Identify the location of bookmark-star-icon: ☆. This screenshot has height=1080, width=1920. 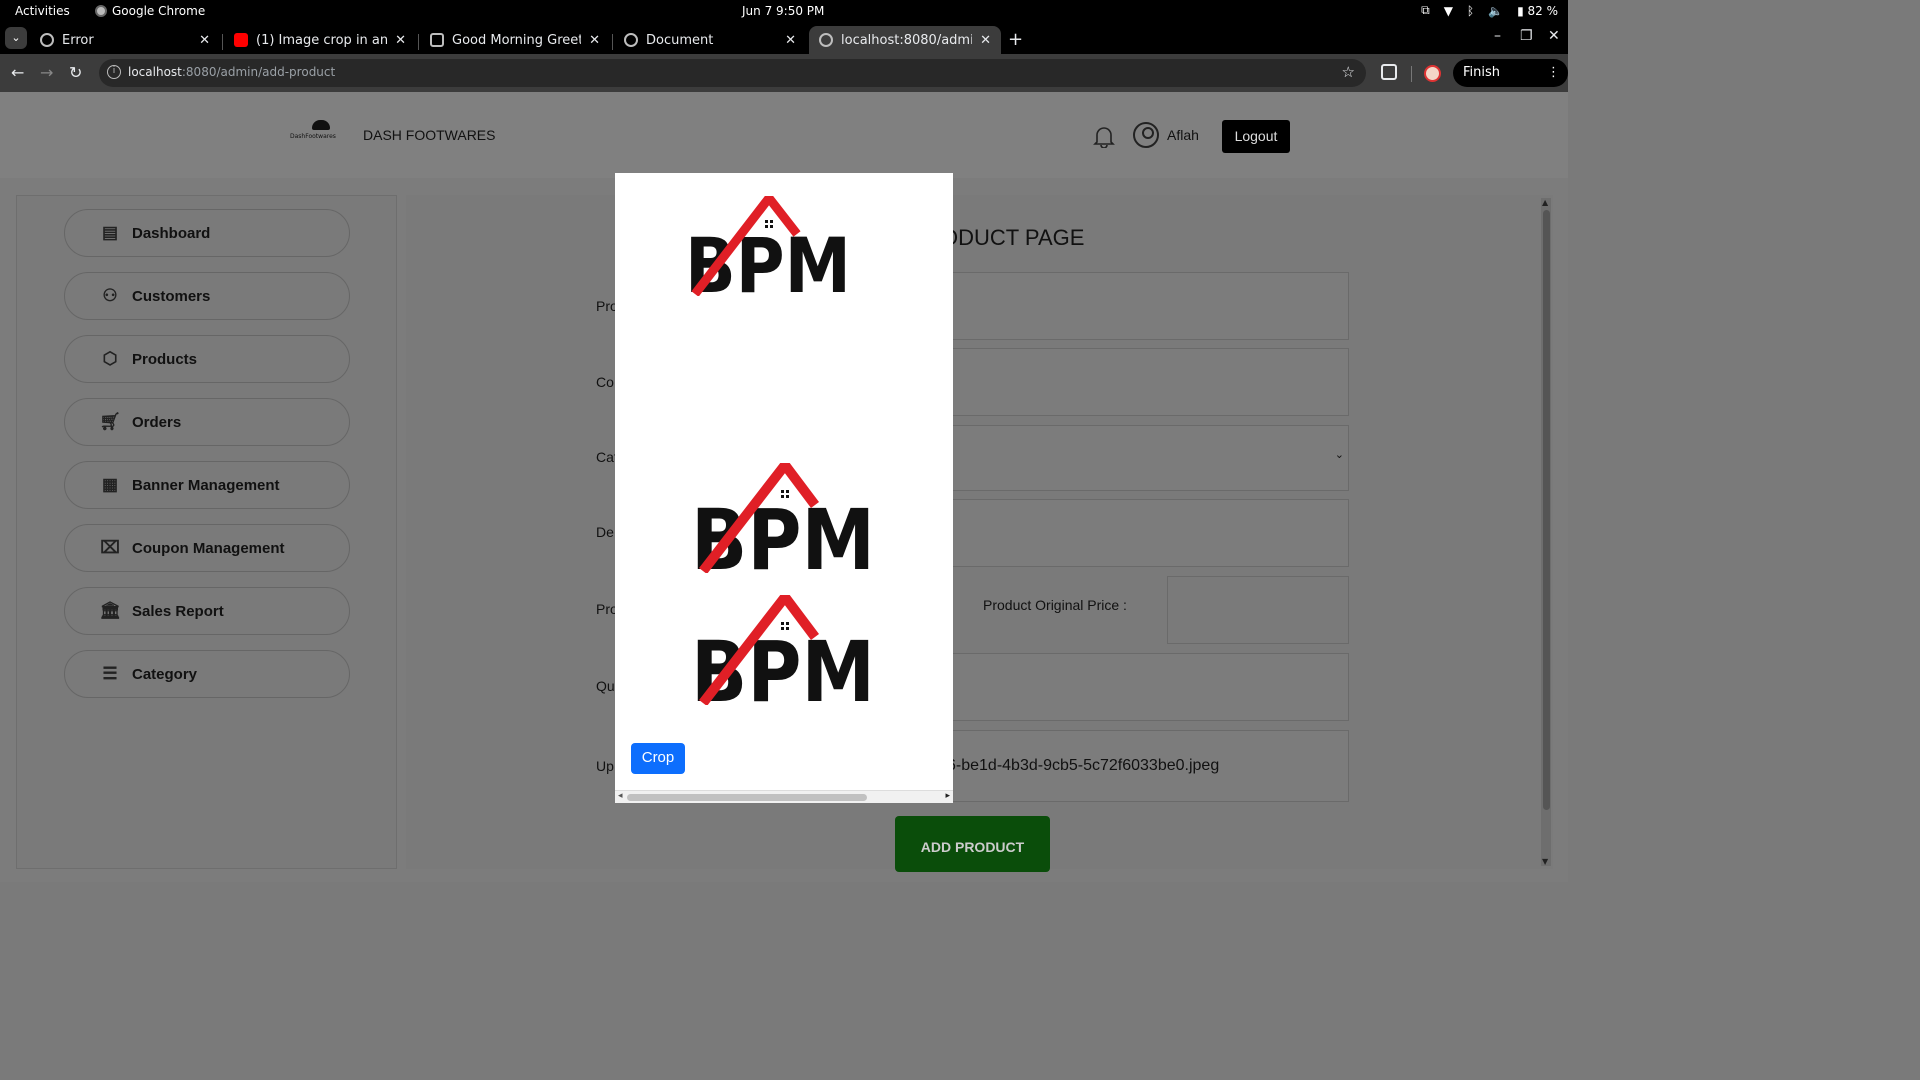
(1348, 72).